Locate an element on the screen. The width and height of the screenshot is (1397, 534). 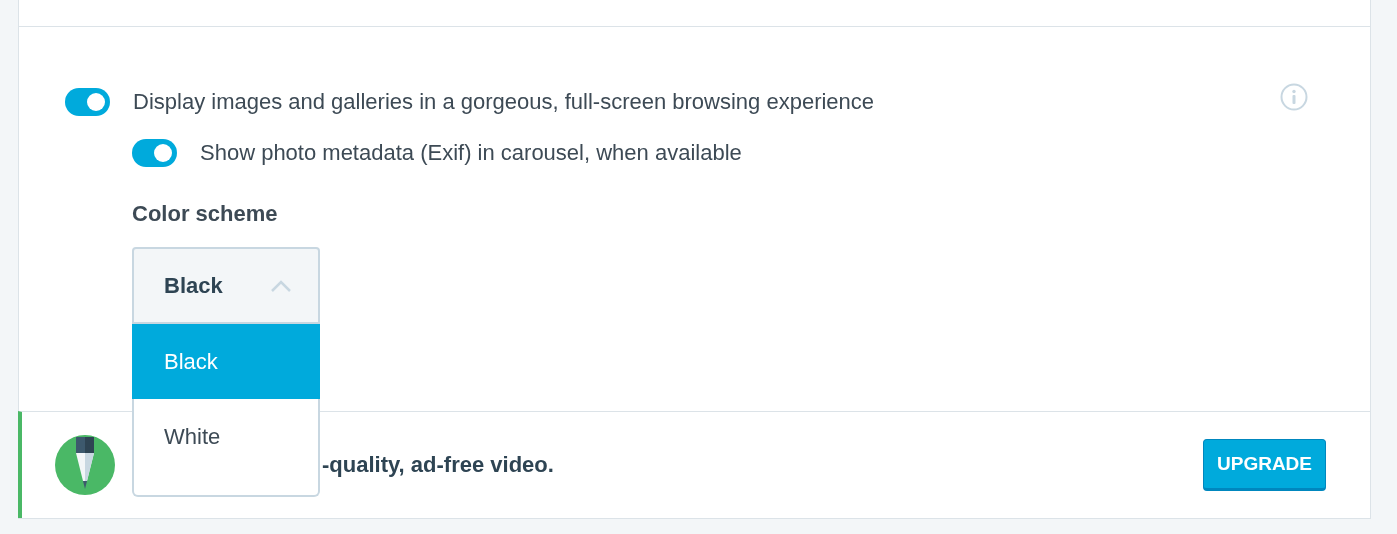
toggle-label: Display images and galleries in a gorgeous, full-screen browsing experience is located at coordinates (504, 102).